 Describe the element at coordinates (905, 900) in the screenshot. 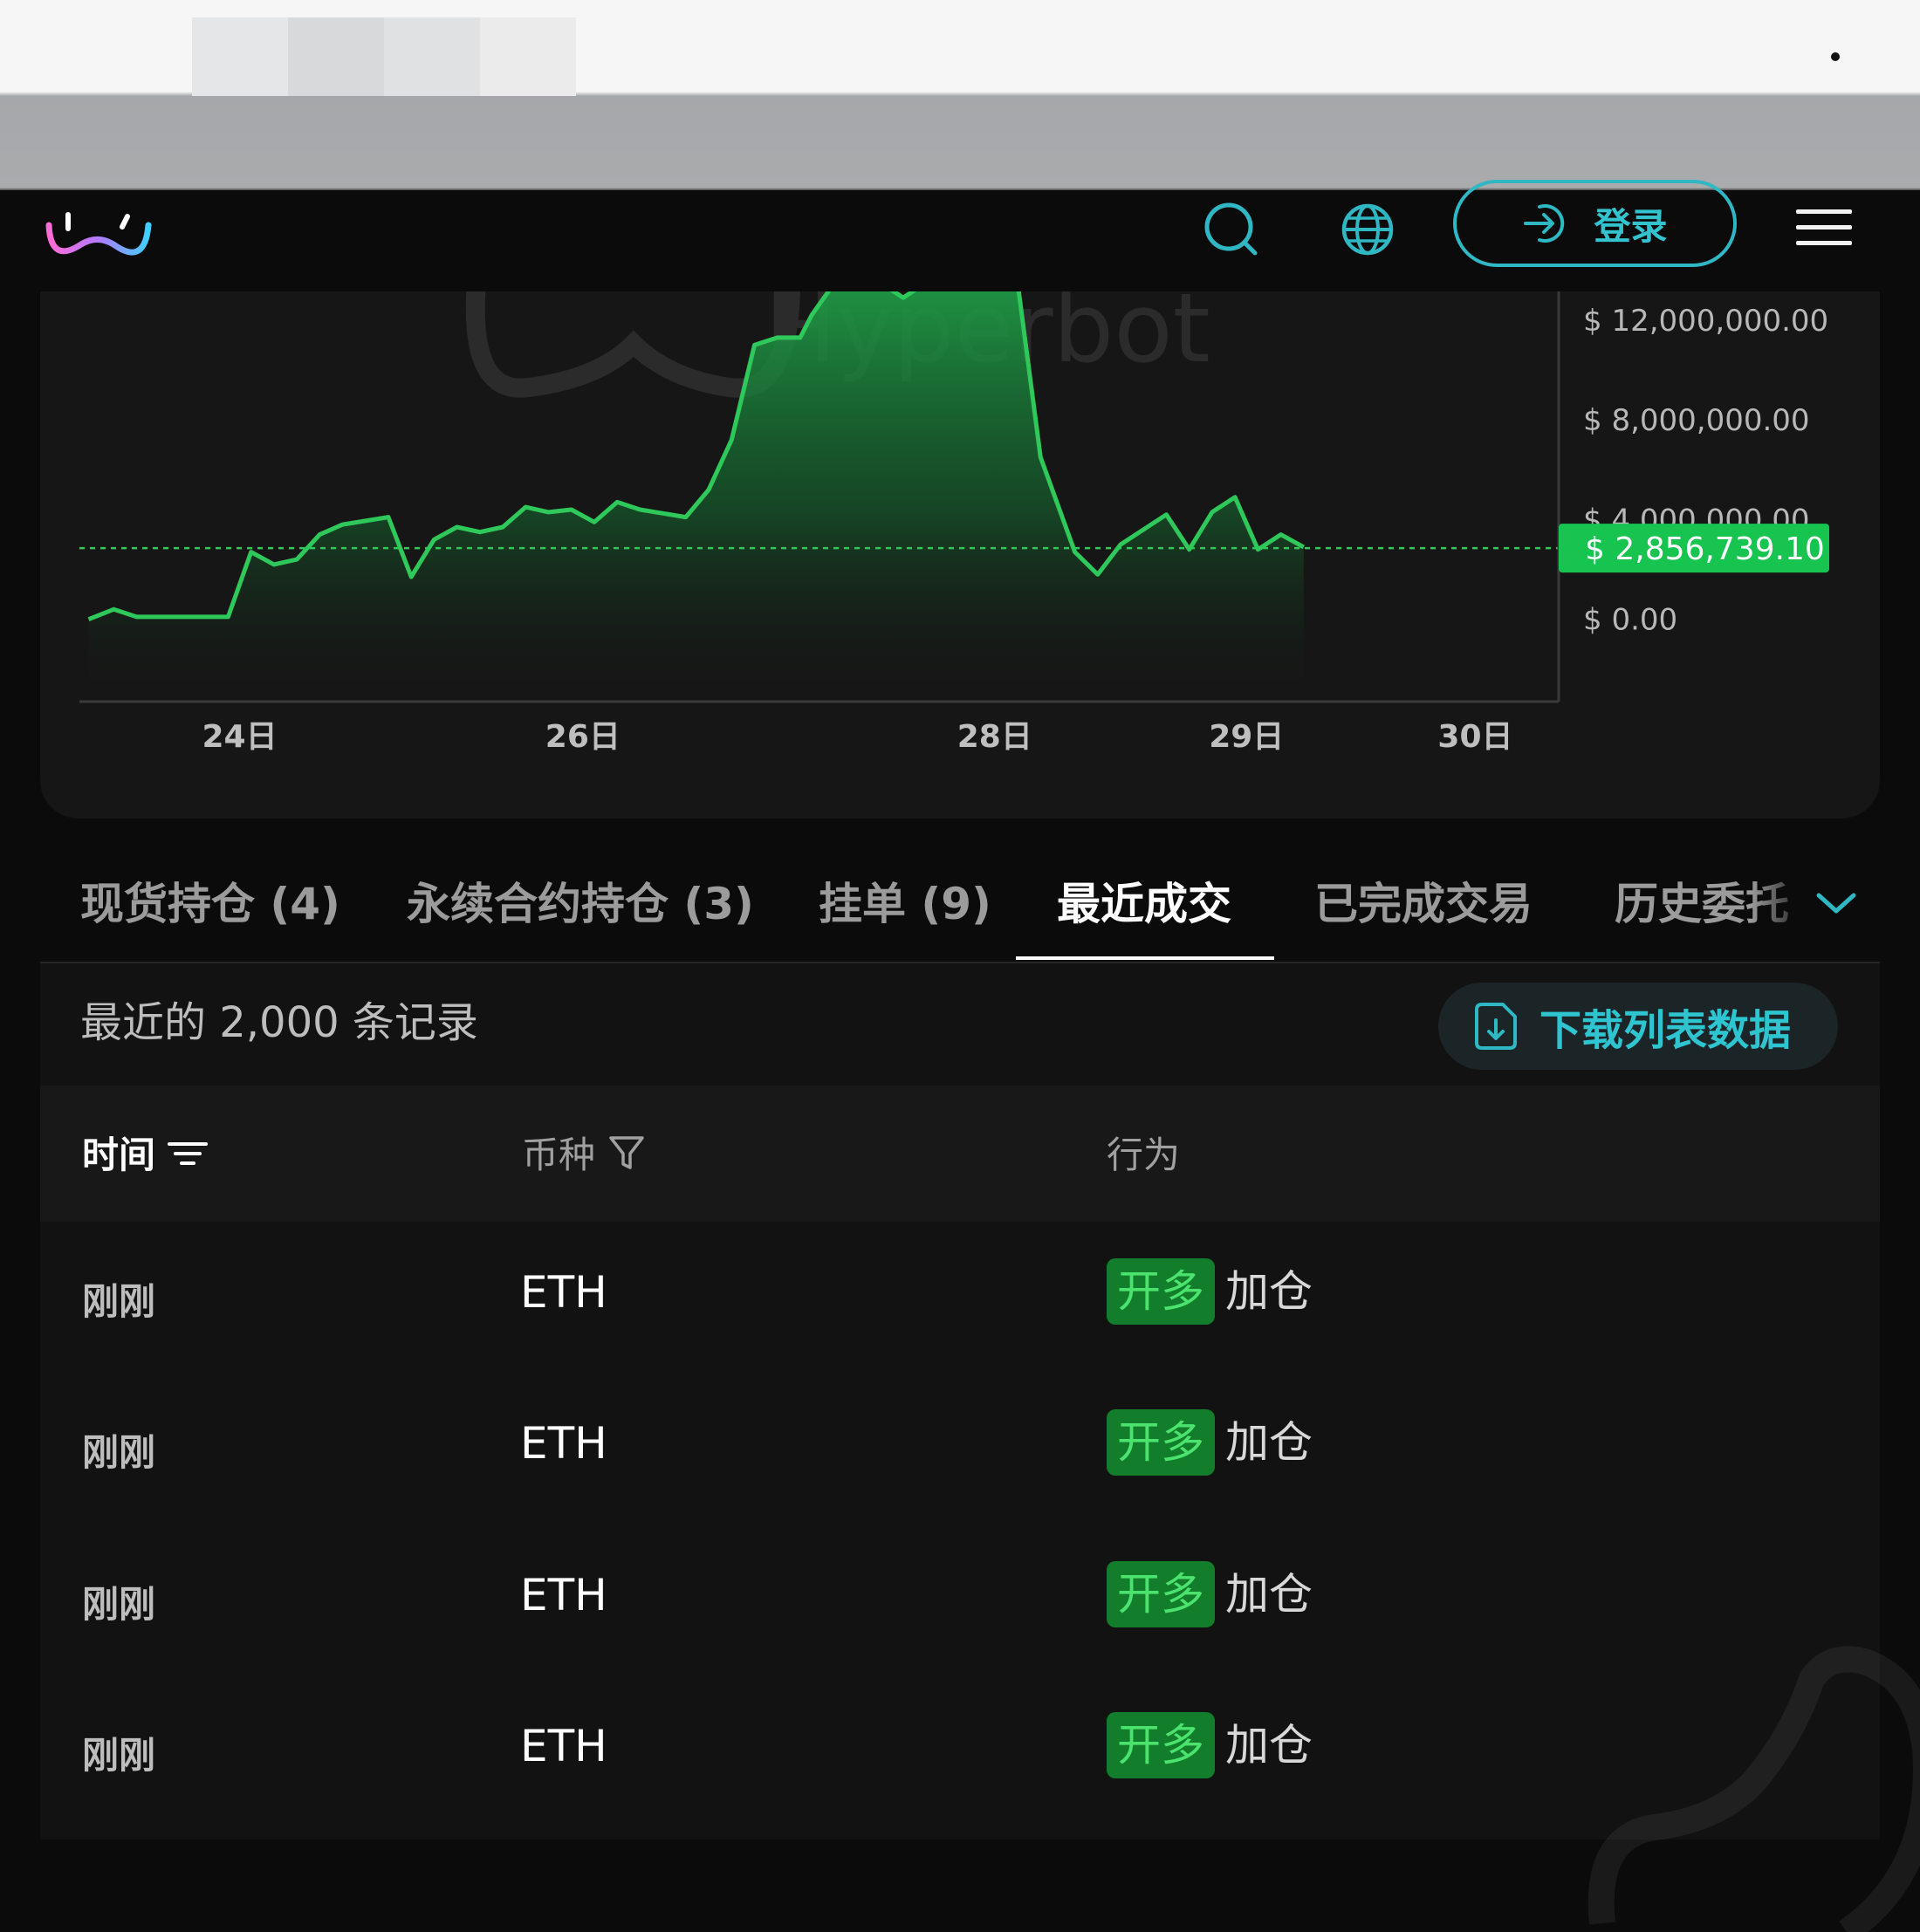

I see `tab-open-orders: 挂单 (9)` at that location.